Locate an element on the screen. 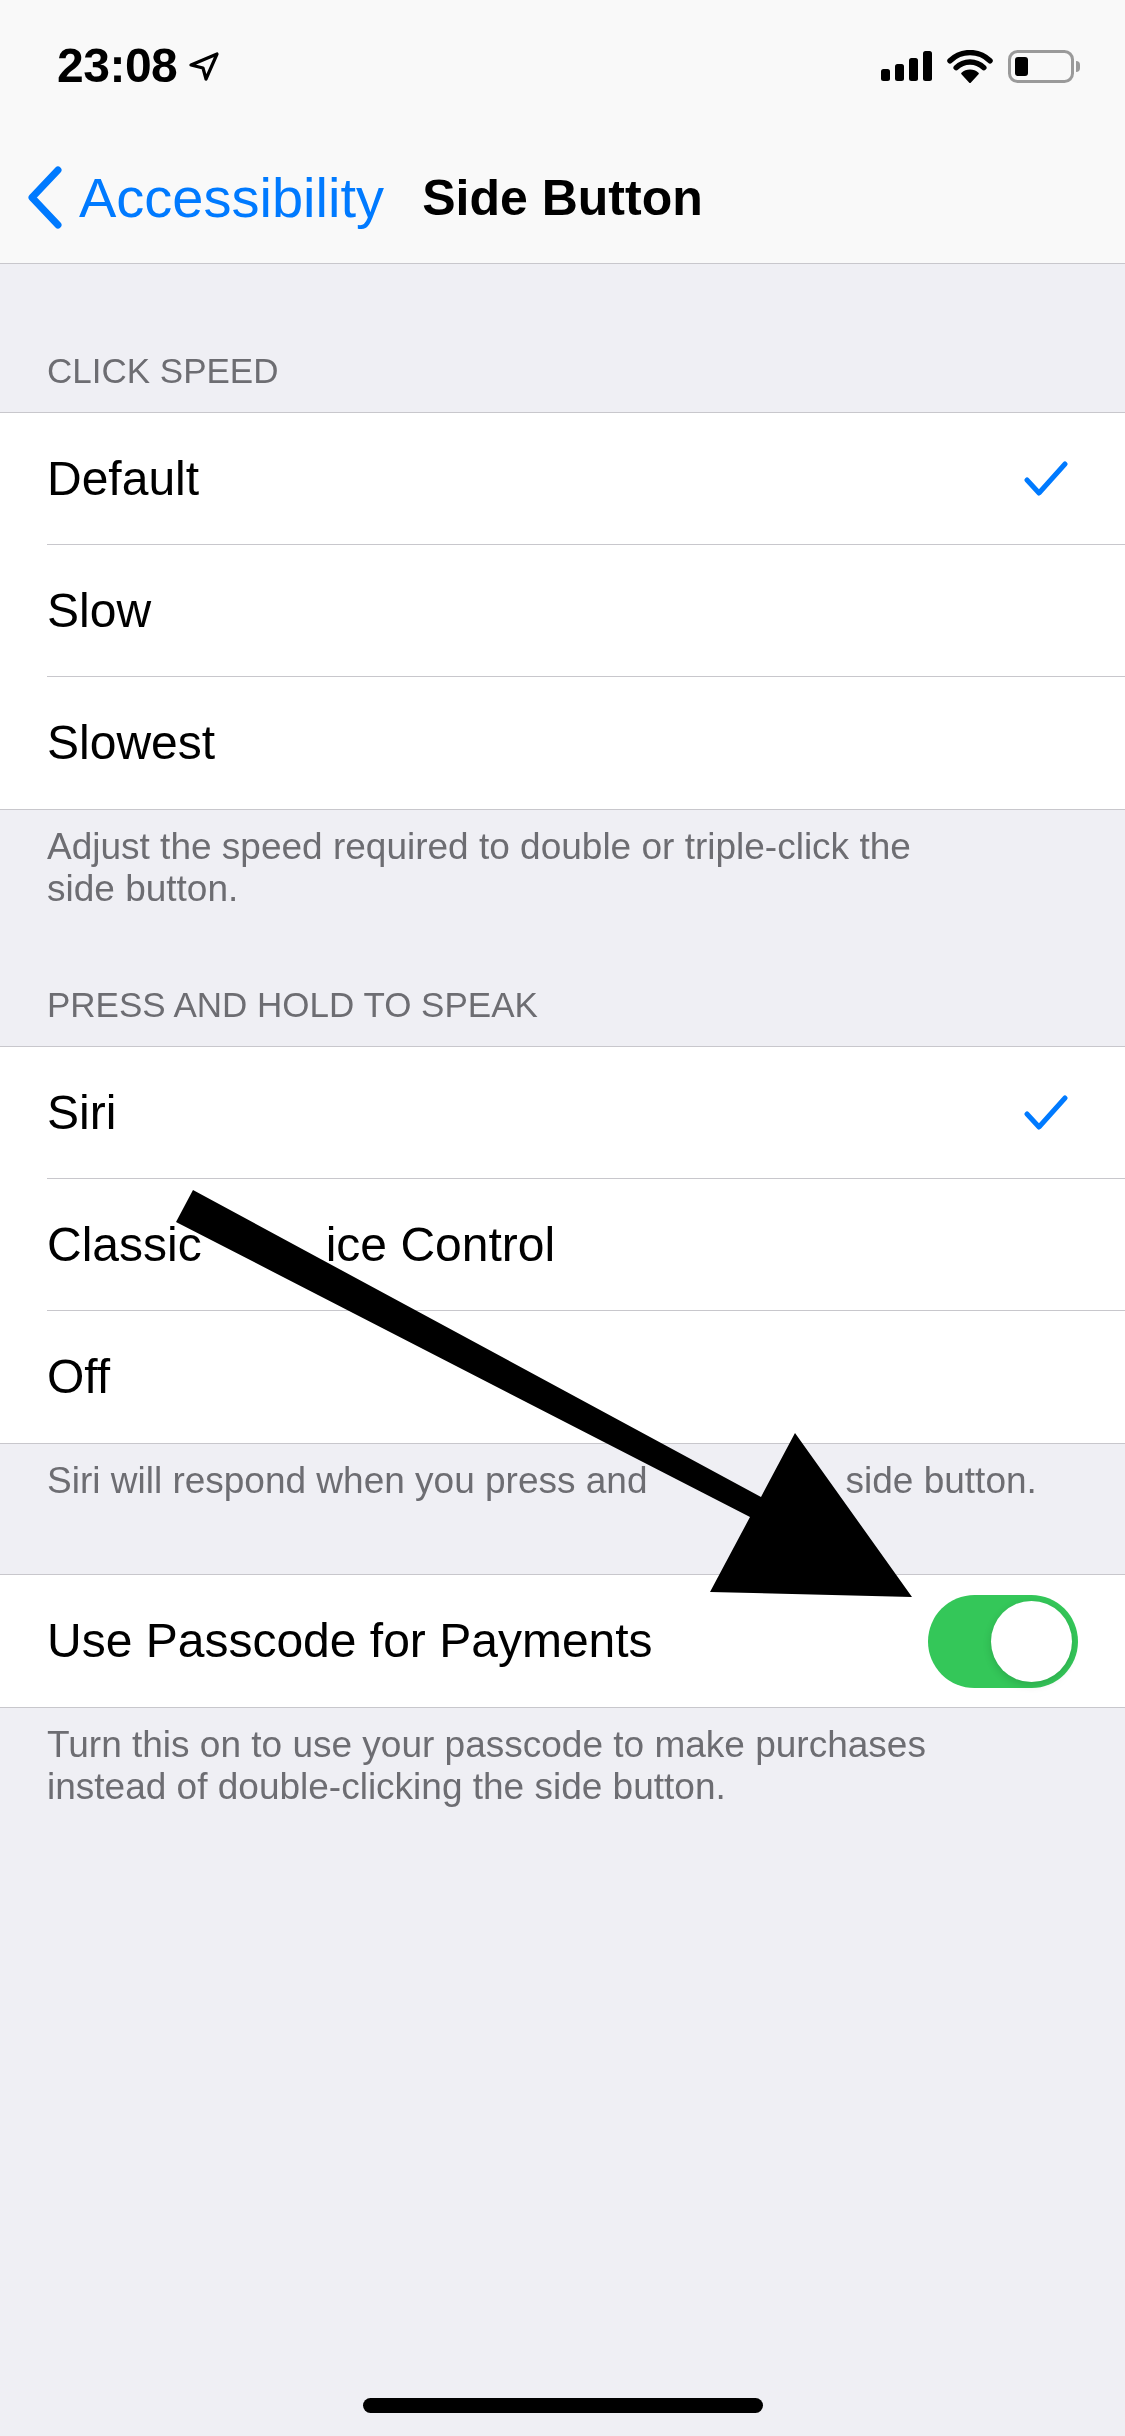 The width and height of the screenshot is (1125, 2436). section-footer: Adjust the speed required to double or triple-click the side button. is located at coordinates (502, 860).